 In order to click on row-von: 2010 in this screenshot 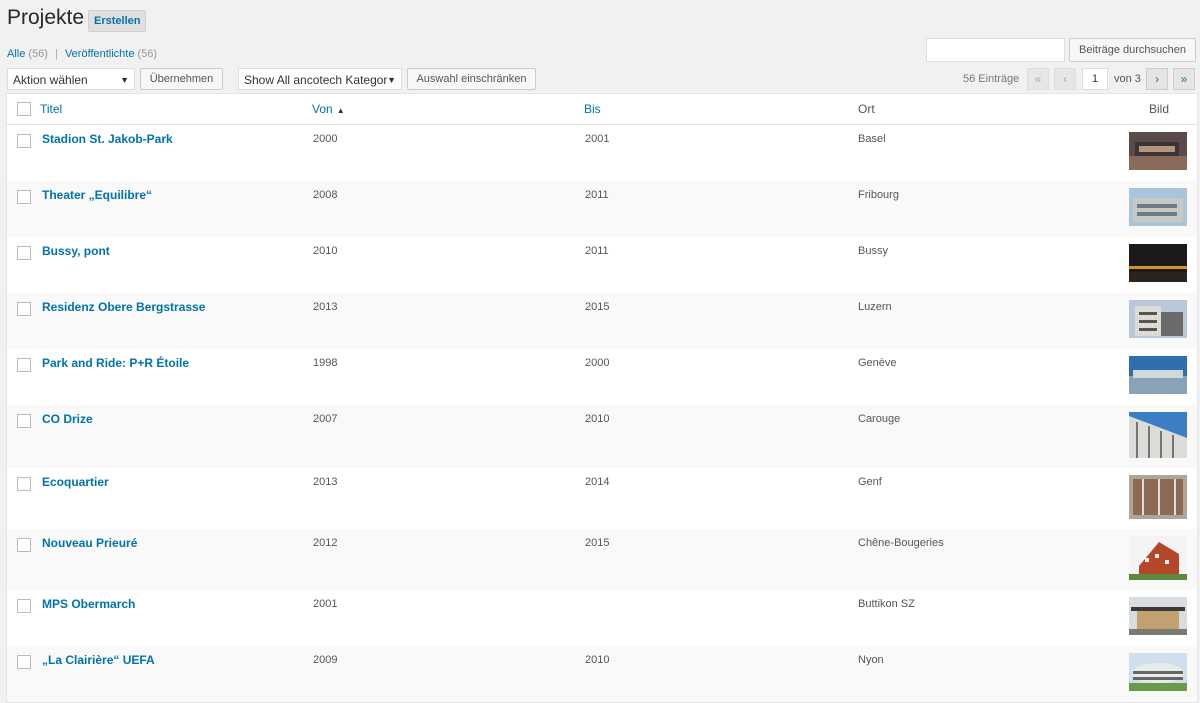, I will do `click(325, 251)`.